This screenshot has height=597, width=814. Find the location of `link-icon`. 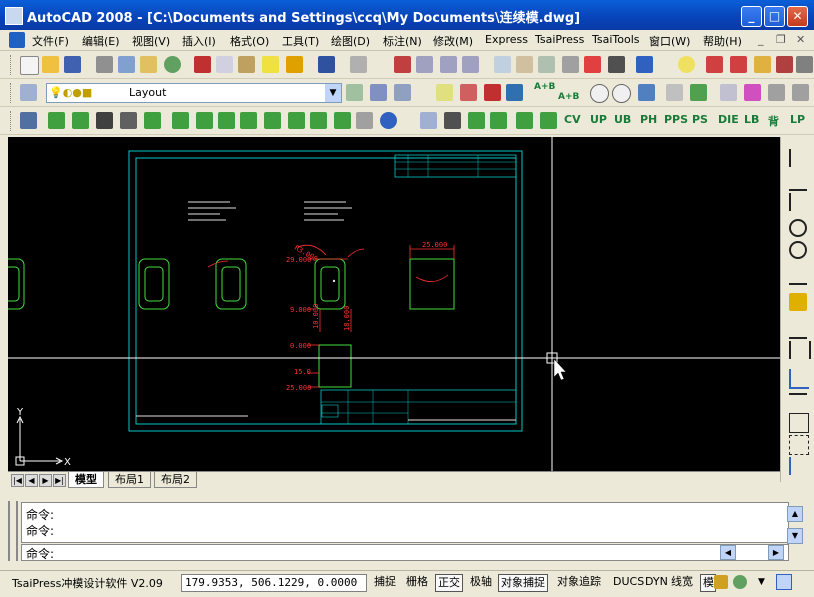

link-icon is located at coordinates (728, 92).